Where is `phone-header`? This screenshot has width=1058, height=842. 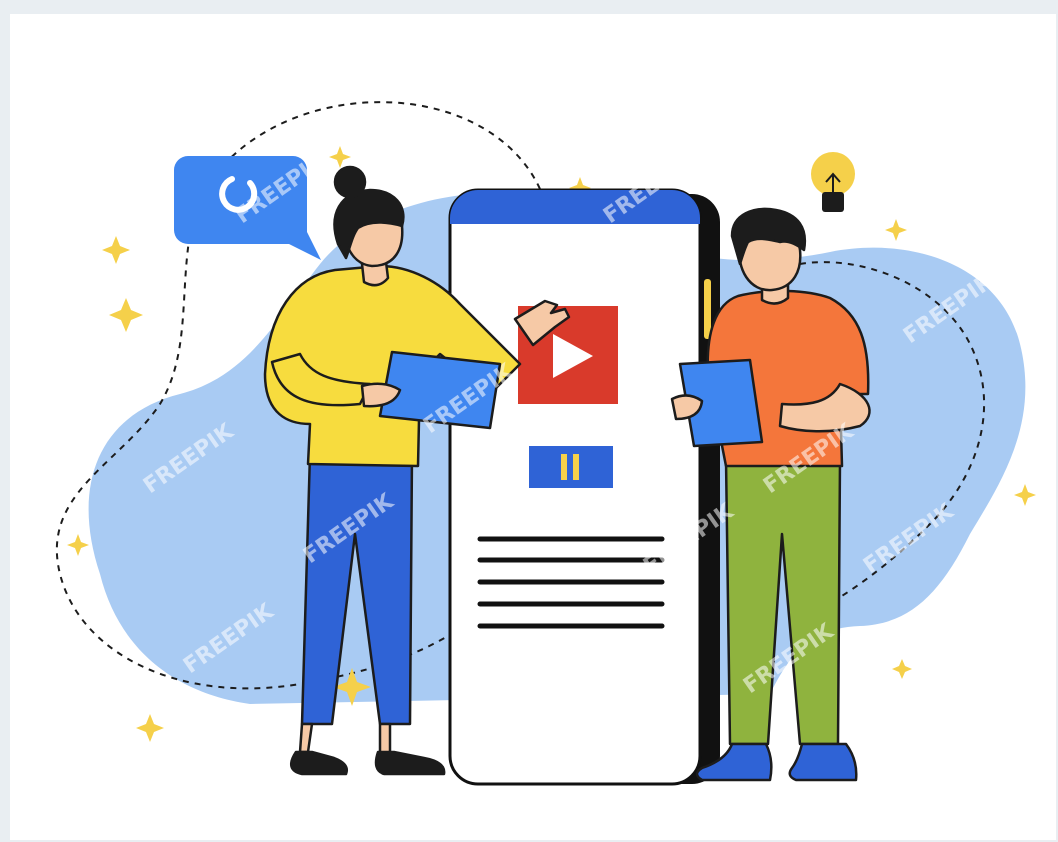 phone-header is located at coordinates (575, 207).